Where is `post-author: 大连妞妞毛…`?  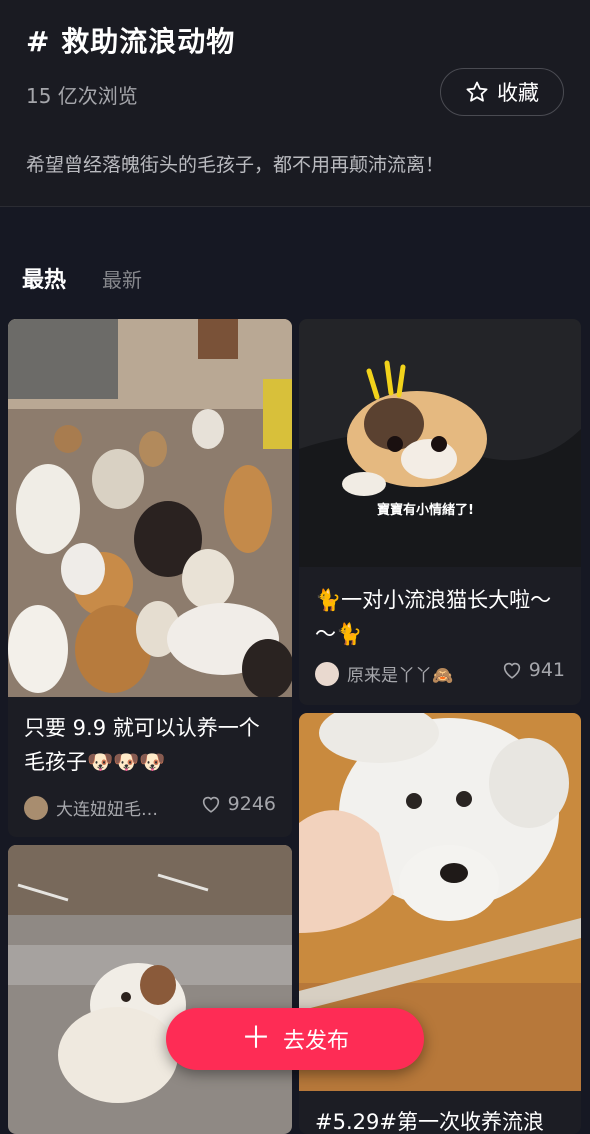
post-author: 大连妞妞毛… is located at coordinates (91, 807).